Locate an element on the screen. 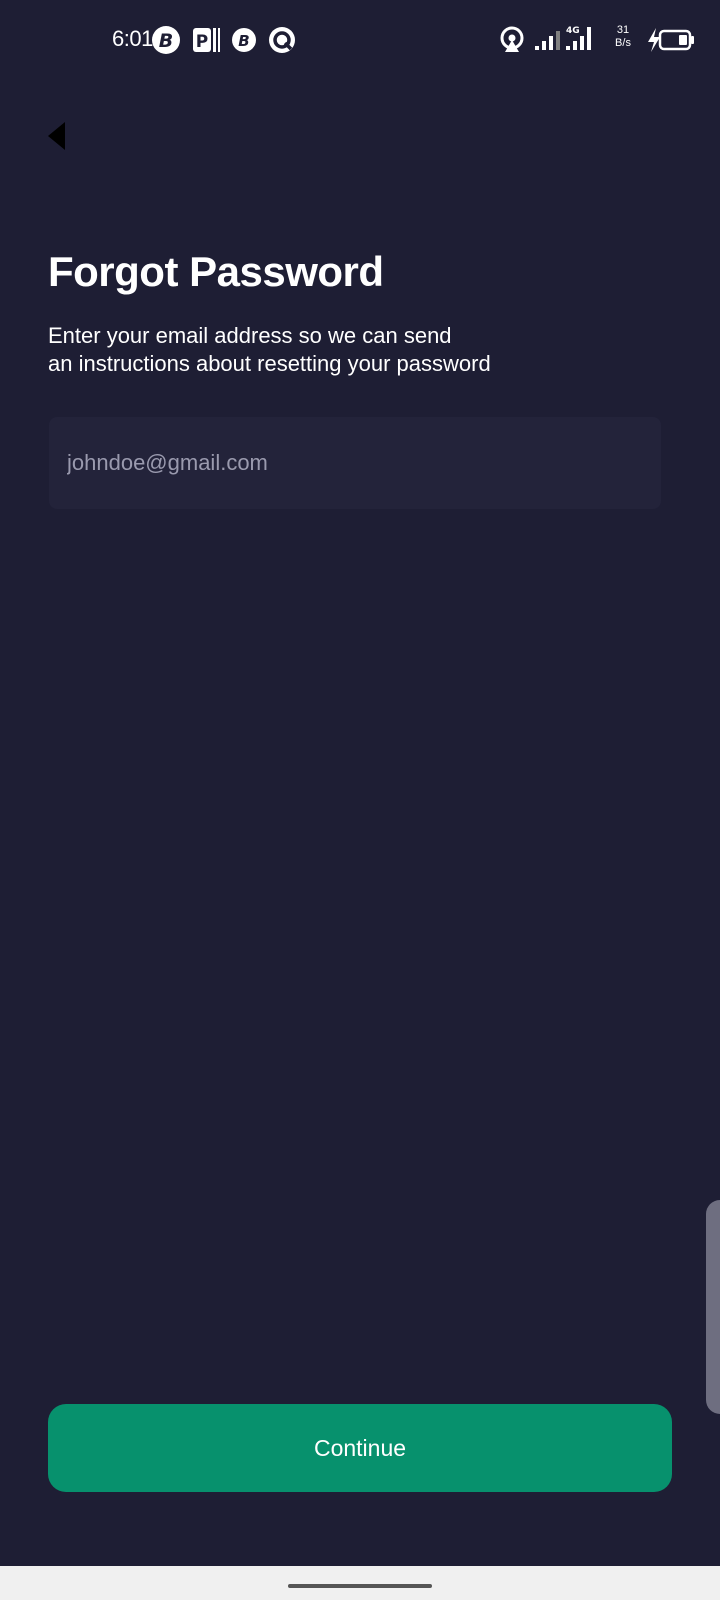  b-circle-icon: B is located at coordinates (244, 40).